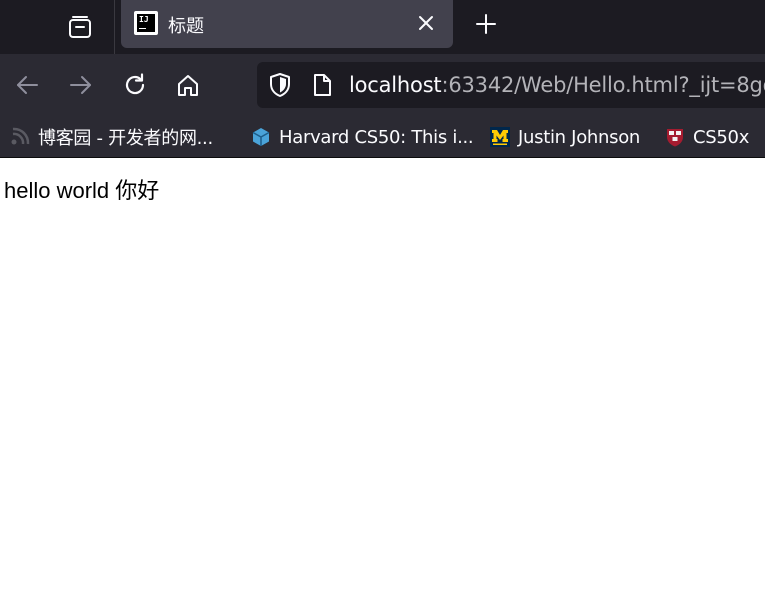 This screenshot has height=609, width=765. What do you see at coordinates (261, 137) in the screenshot?
I see `cube-icon` at bounding box center [261, 137].